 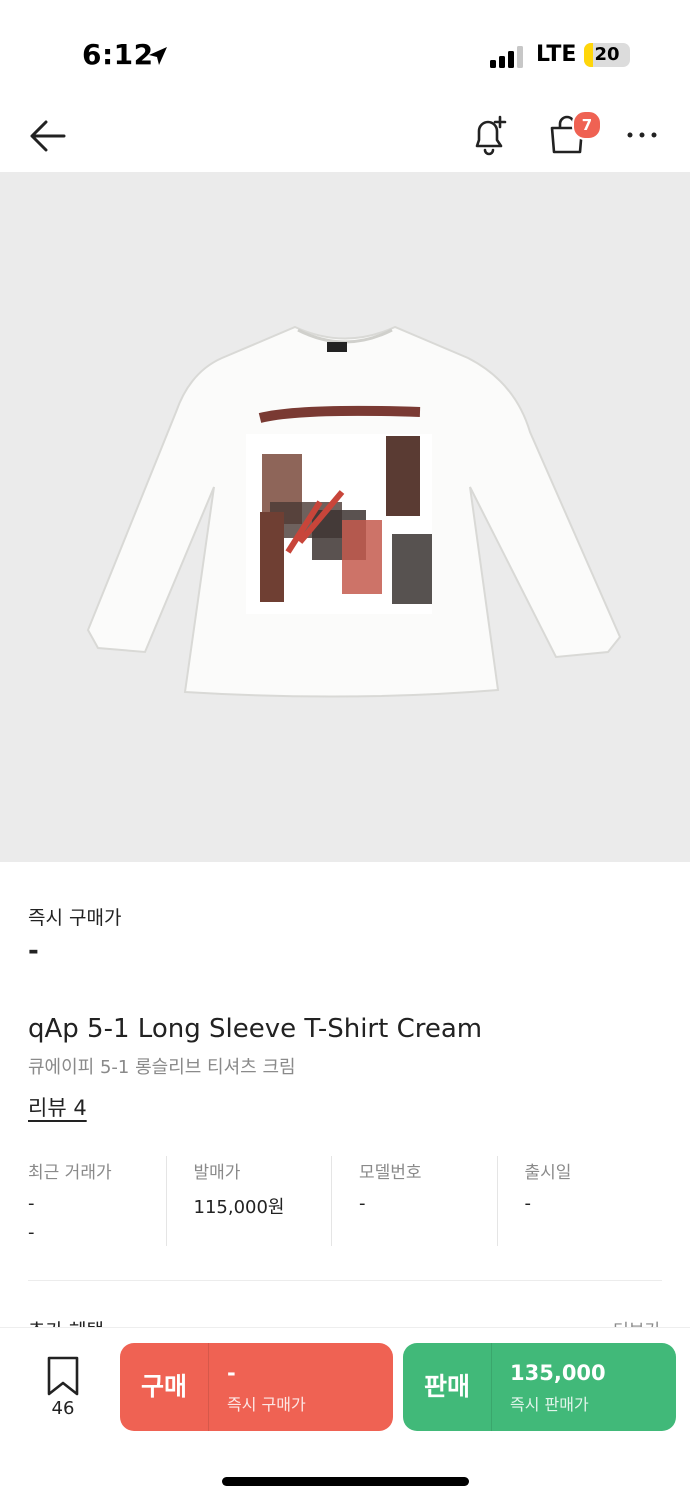 What do you see at coordinates (556, 54) in the screenshot?
I see `network-label: LTE` at bounding box center [556, 54].